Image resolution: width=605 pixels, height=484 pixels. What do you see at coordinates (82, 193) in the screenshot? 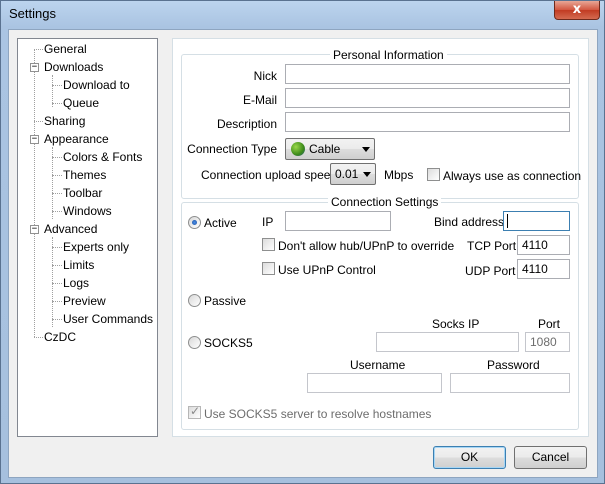
I see `tree-item-toolbar: Toolbar` at bounding box center [82, 193].